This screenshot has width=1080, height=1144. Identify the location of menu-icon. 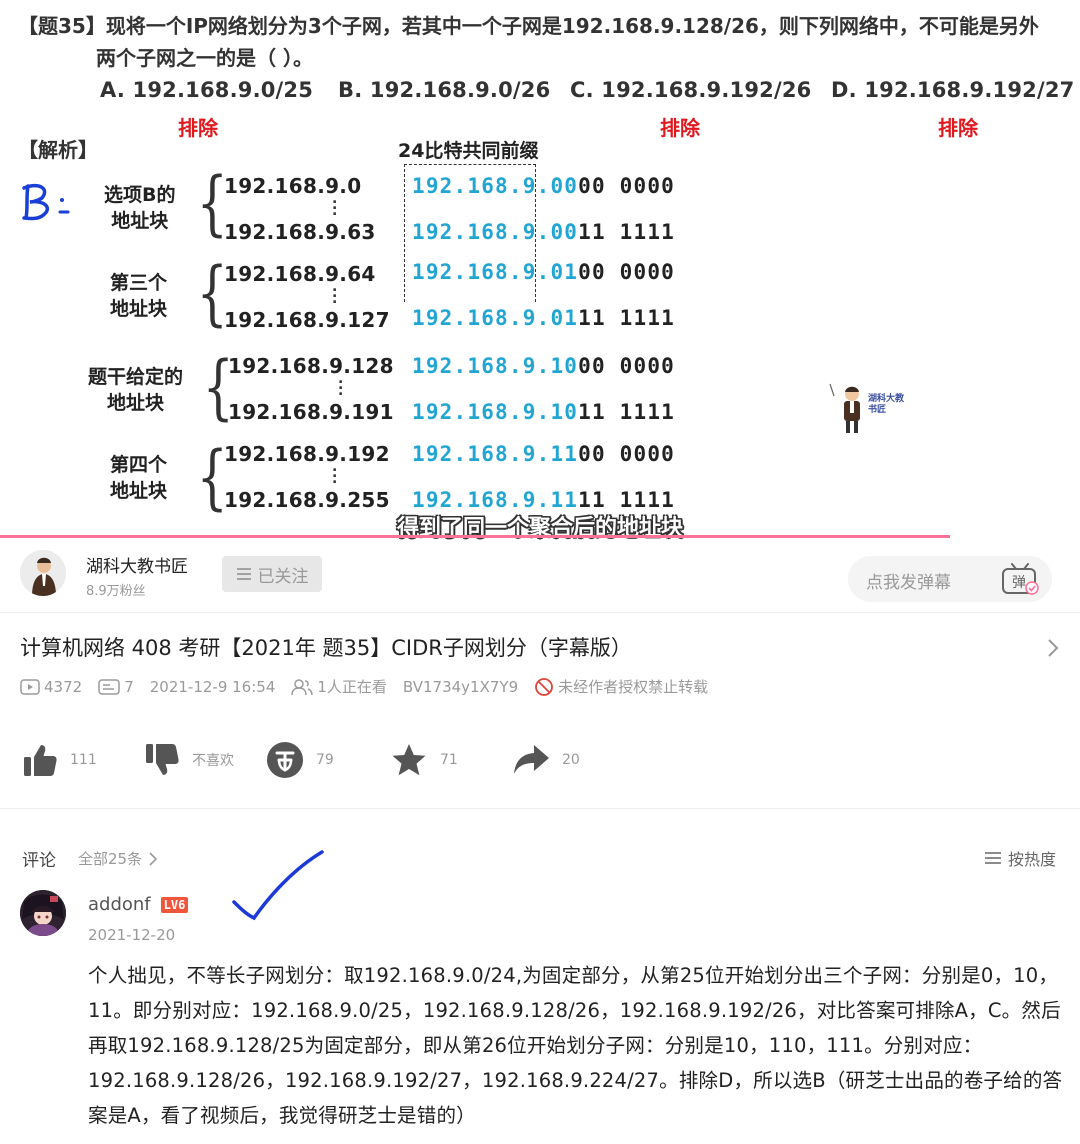
(243, 574).